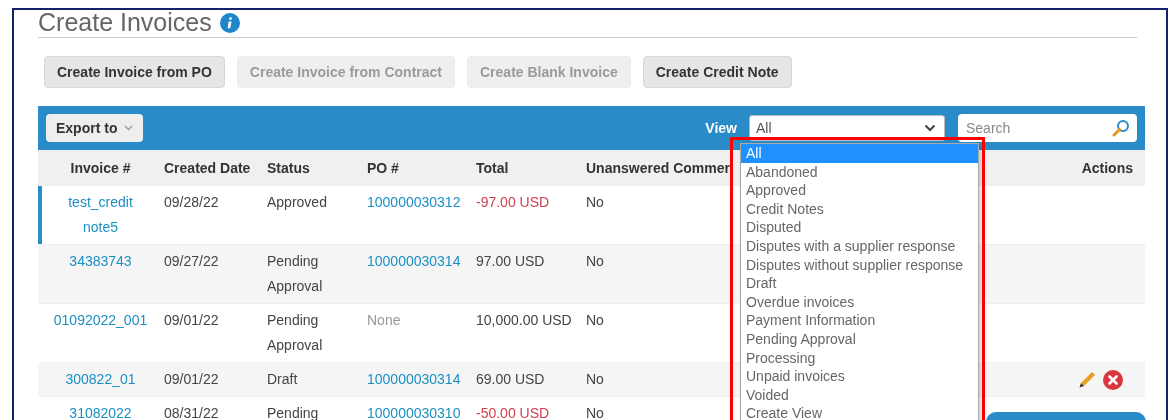  Describe the element at coordinates (1110, 167) in the screenshot. I see `column-header: Actions` at that location.